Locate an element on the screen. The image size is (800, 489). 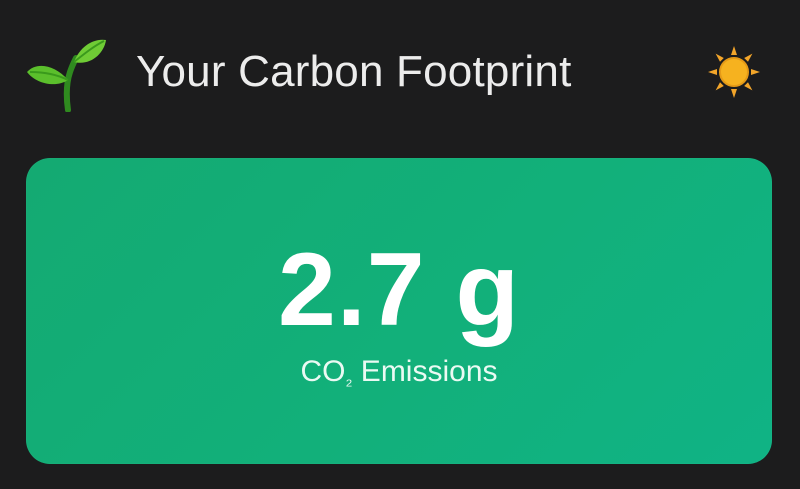
emissions-label-suffix: Emissions is located at coordinates (425, 371).